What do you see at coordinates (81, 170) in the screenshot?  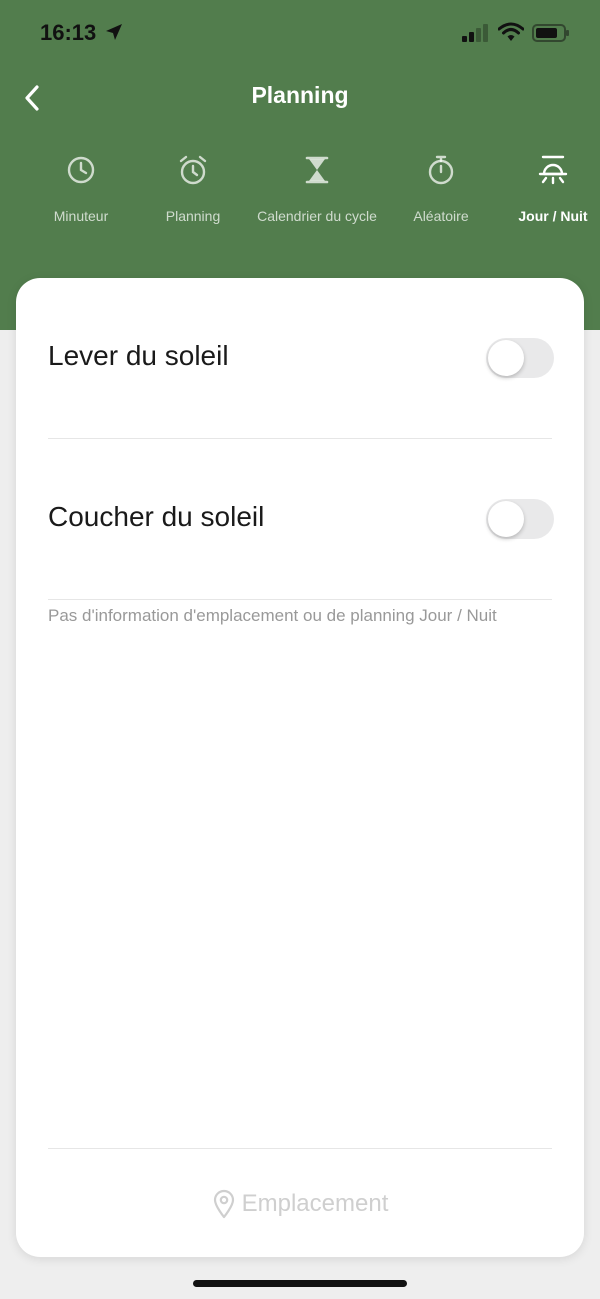 I see `clock-icon` at bounding box center [81, 170].